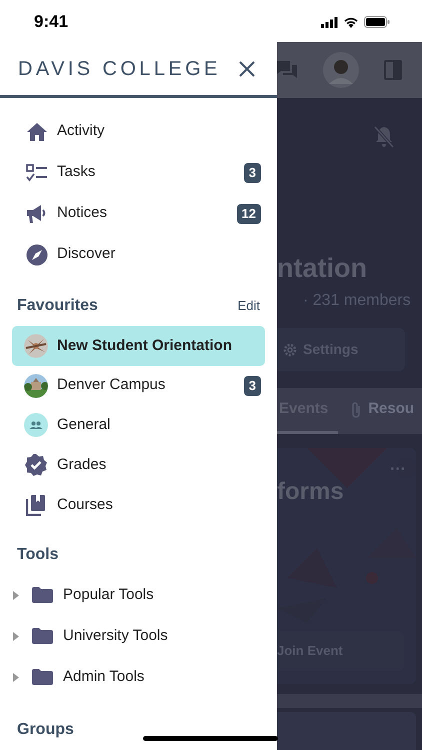 The height and width of the screenshot is (750, 422). What do you see at coordinates (138, 465) in the screenshot?
I see `favourite-item: Grades` at bounding box center [138, 465].